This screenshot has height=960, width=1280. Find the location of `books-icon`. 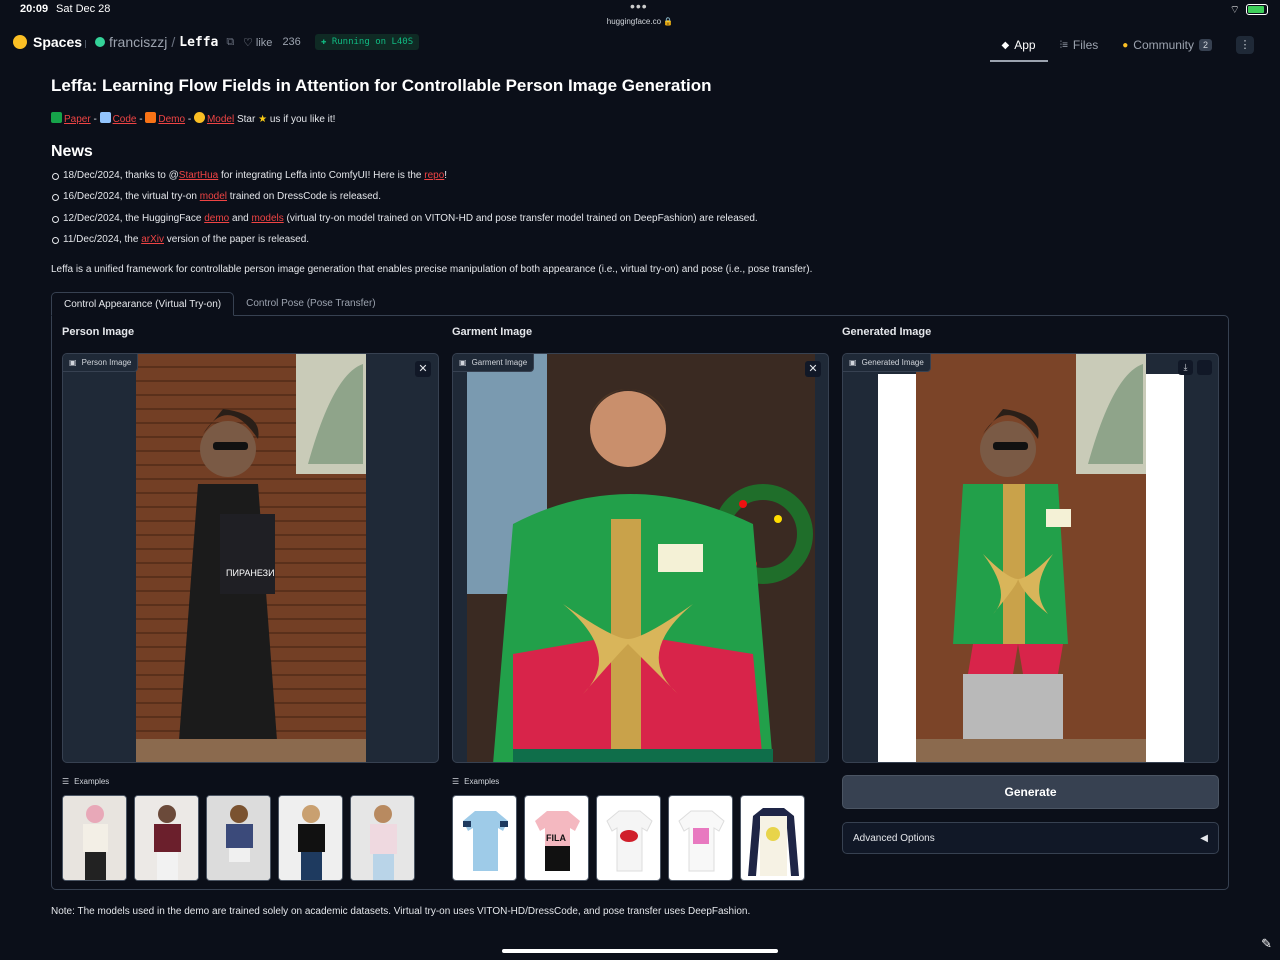

books-icon is located at coordinates (56, 117).